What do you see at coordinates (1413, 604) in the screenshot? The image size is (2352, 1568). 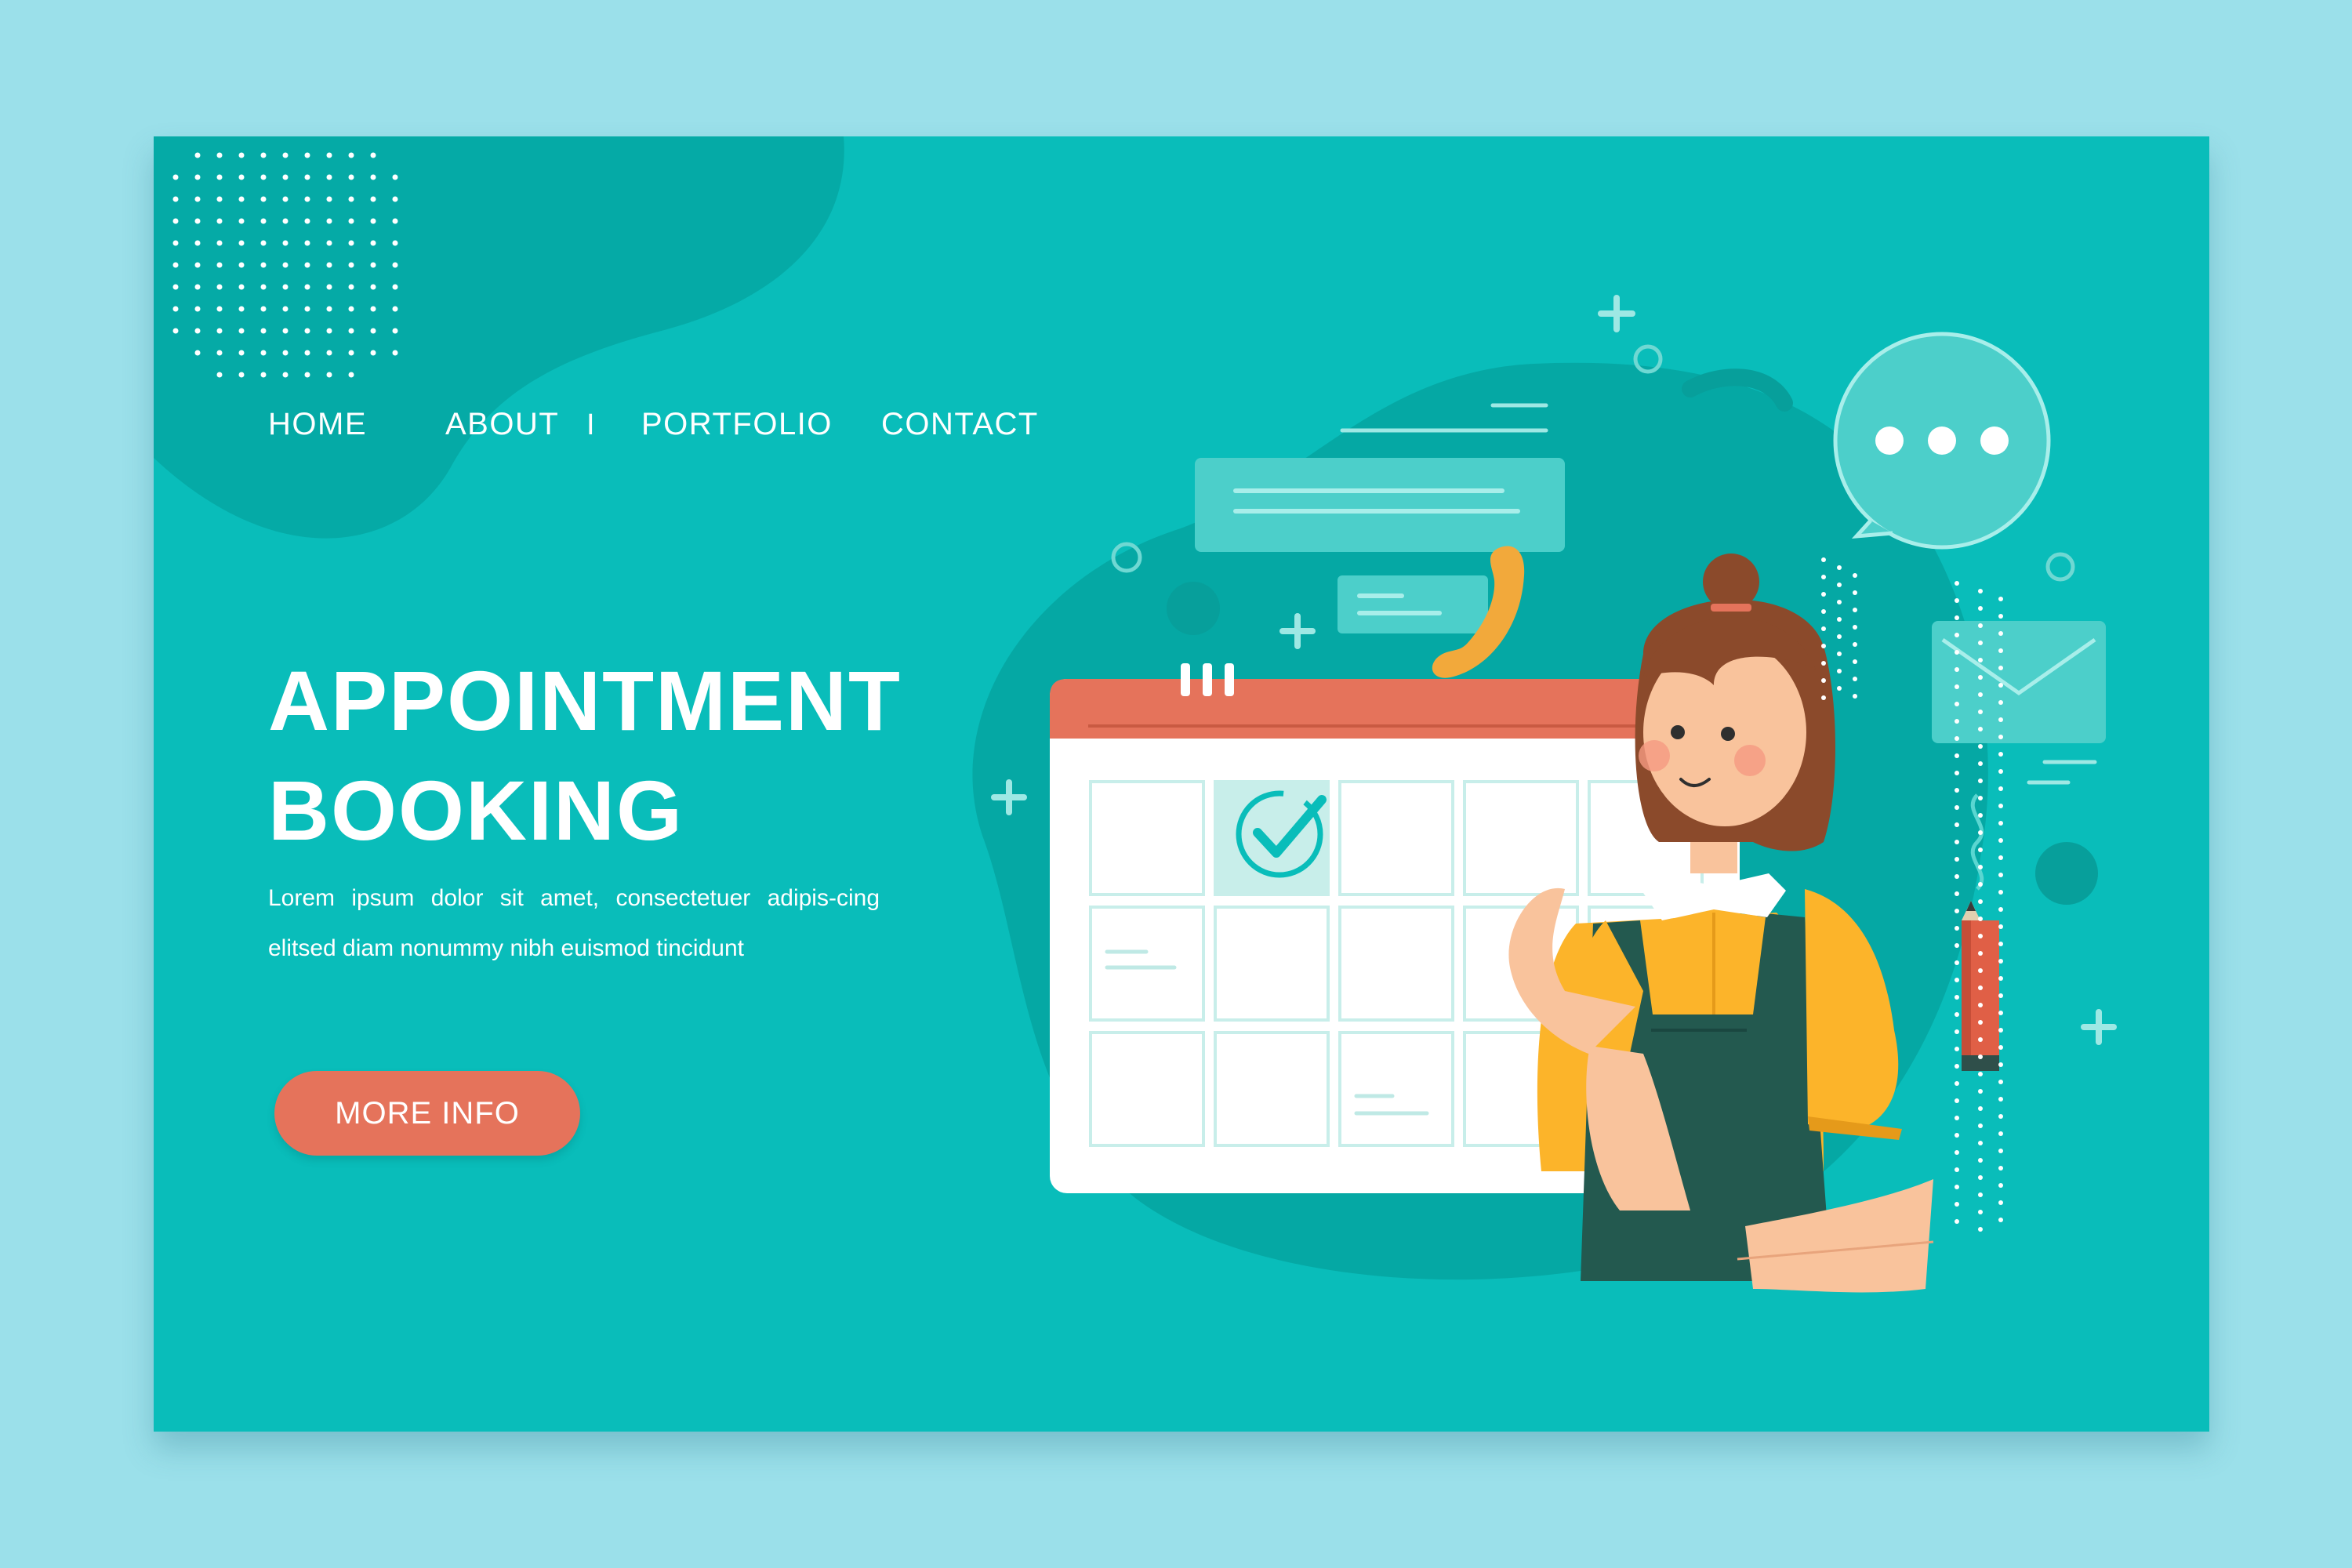 I see `message-bar-small` at bounding box center [1413, 604].